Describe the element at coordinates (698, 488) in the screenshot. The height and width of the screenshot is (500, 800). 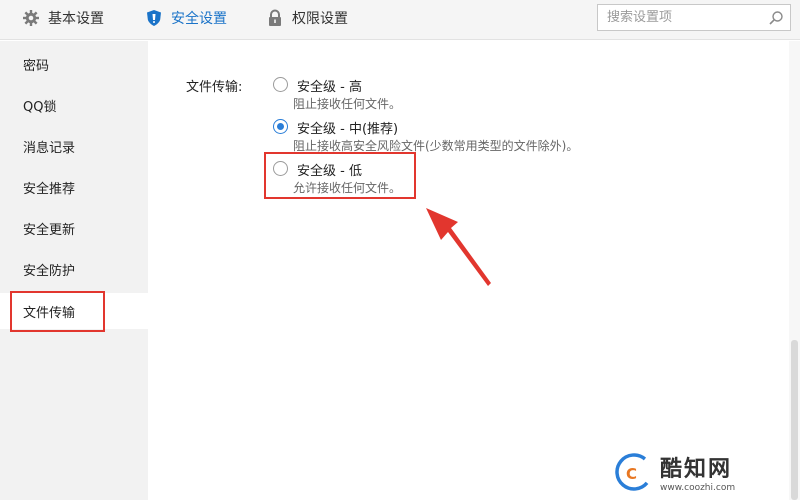
I see `watermark-url: www.coozhi.com` at that location.